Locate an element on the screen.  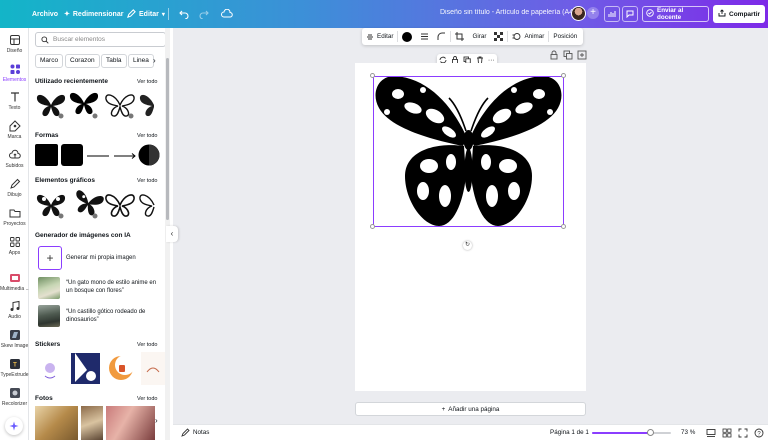
panel-scrollbar-thumb is located at coordinates (167, 139).